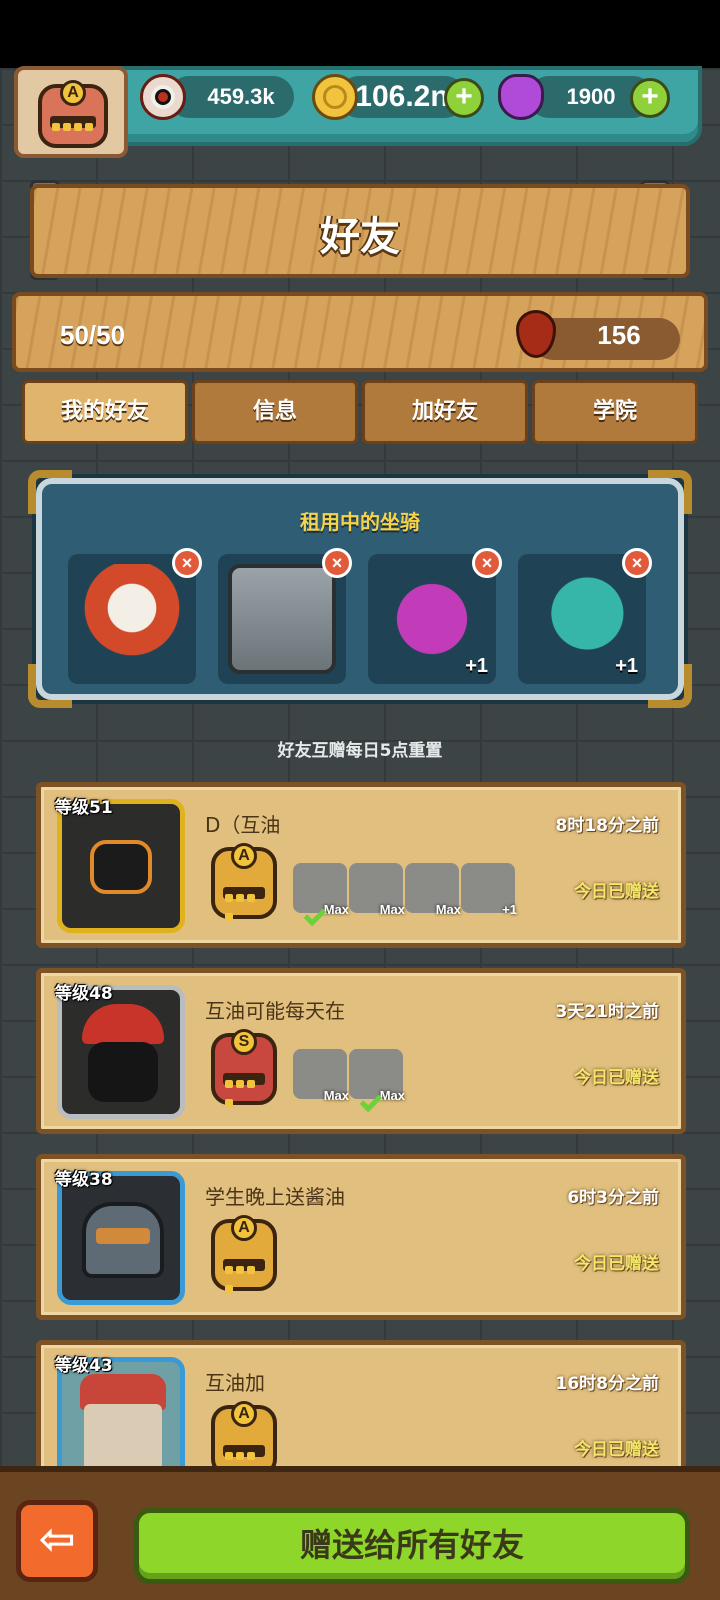 The width and height of the screenshot is (720, 1600). I want to click on friend-card: 等级48 互油可能每天在 3天21时之前 S Max Max 今日已赠送, so click(361, 1051).